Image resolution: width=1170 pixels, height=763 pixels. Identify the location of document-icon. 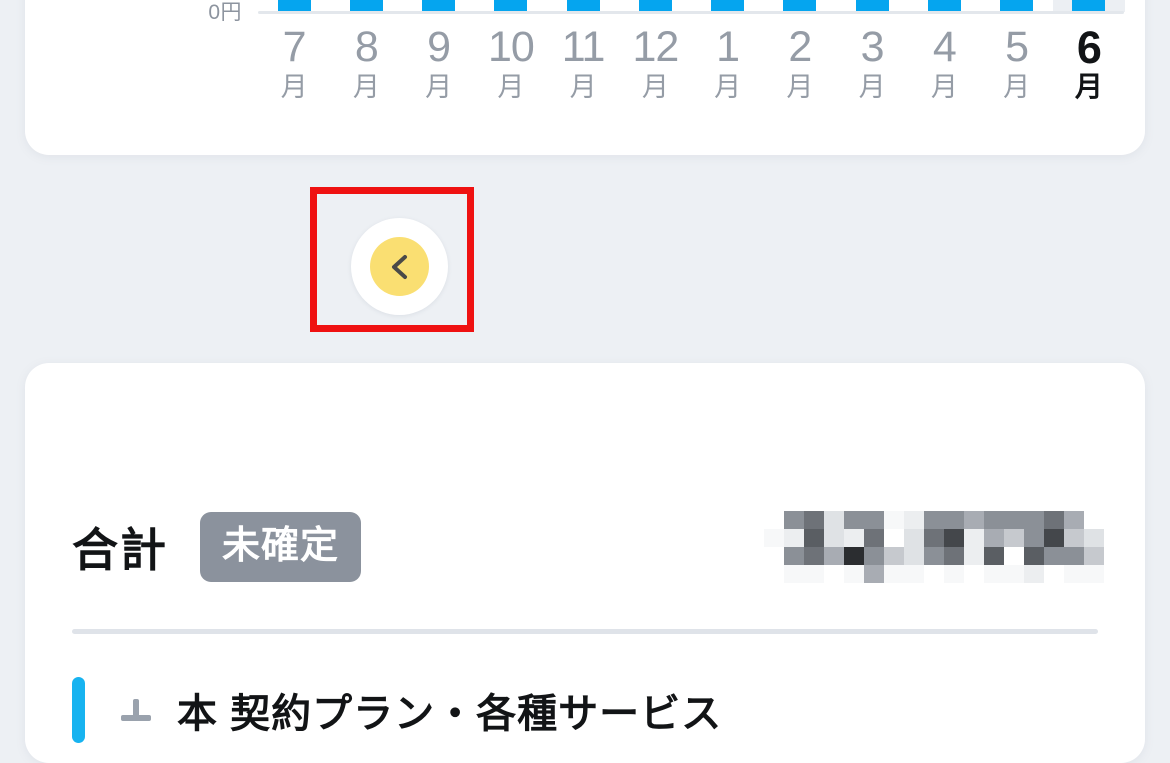
(136, 710).